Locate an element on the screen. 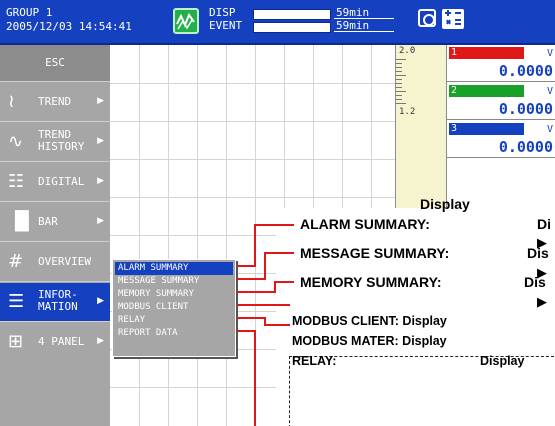 This screenshot has width=555, height=426. menu-item-bar: ▐▌ BAR ▶ is located at coordinates (55, 222).